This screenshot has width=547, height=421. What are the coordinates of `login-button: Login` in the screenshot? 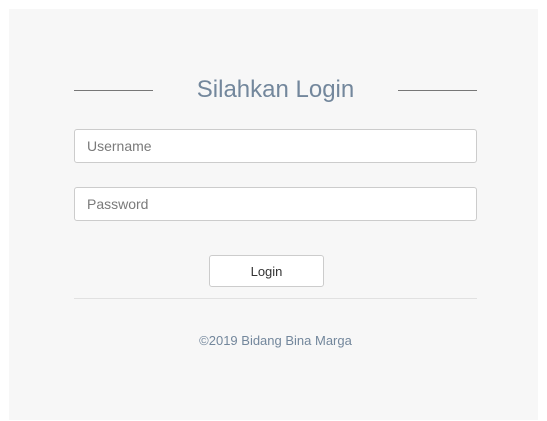 It's located at (266, 271).